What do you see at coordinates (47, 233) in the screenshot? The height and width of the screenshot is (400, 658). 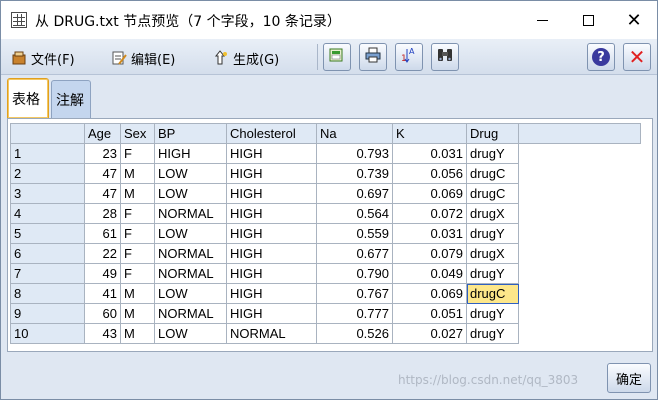 I see `row-header: 5` at bounding box center [47, 233].